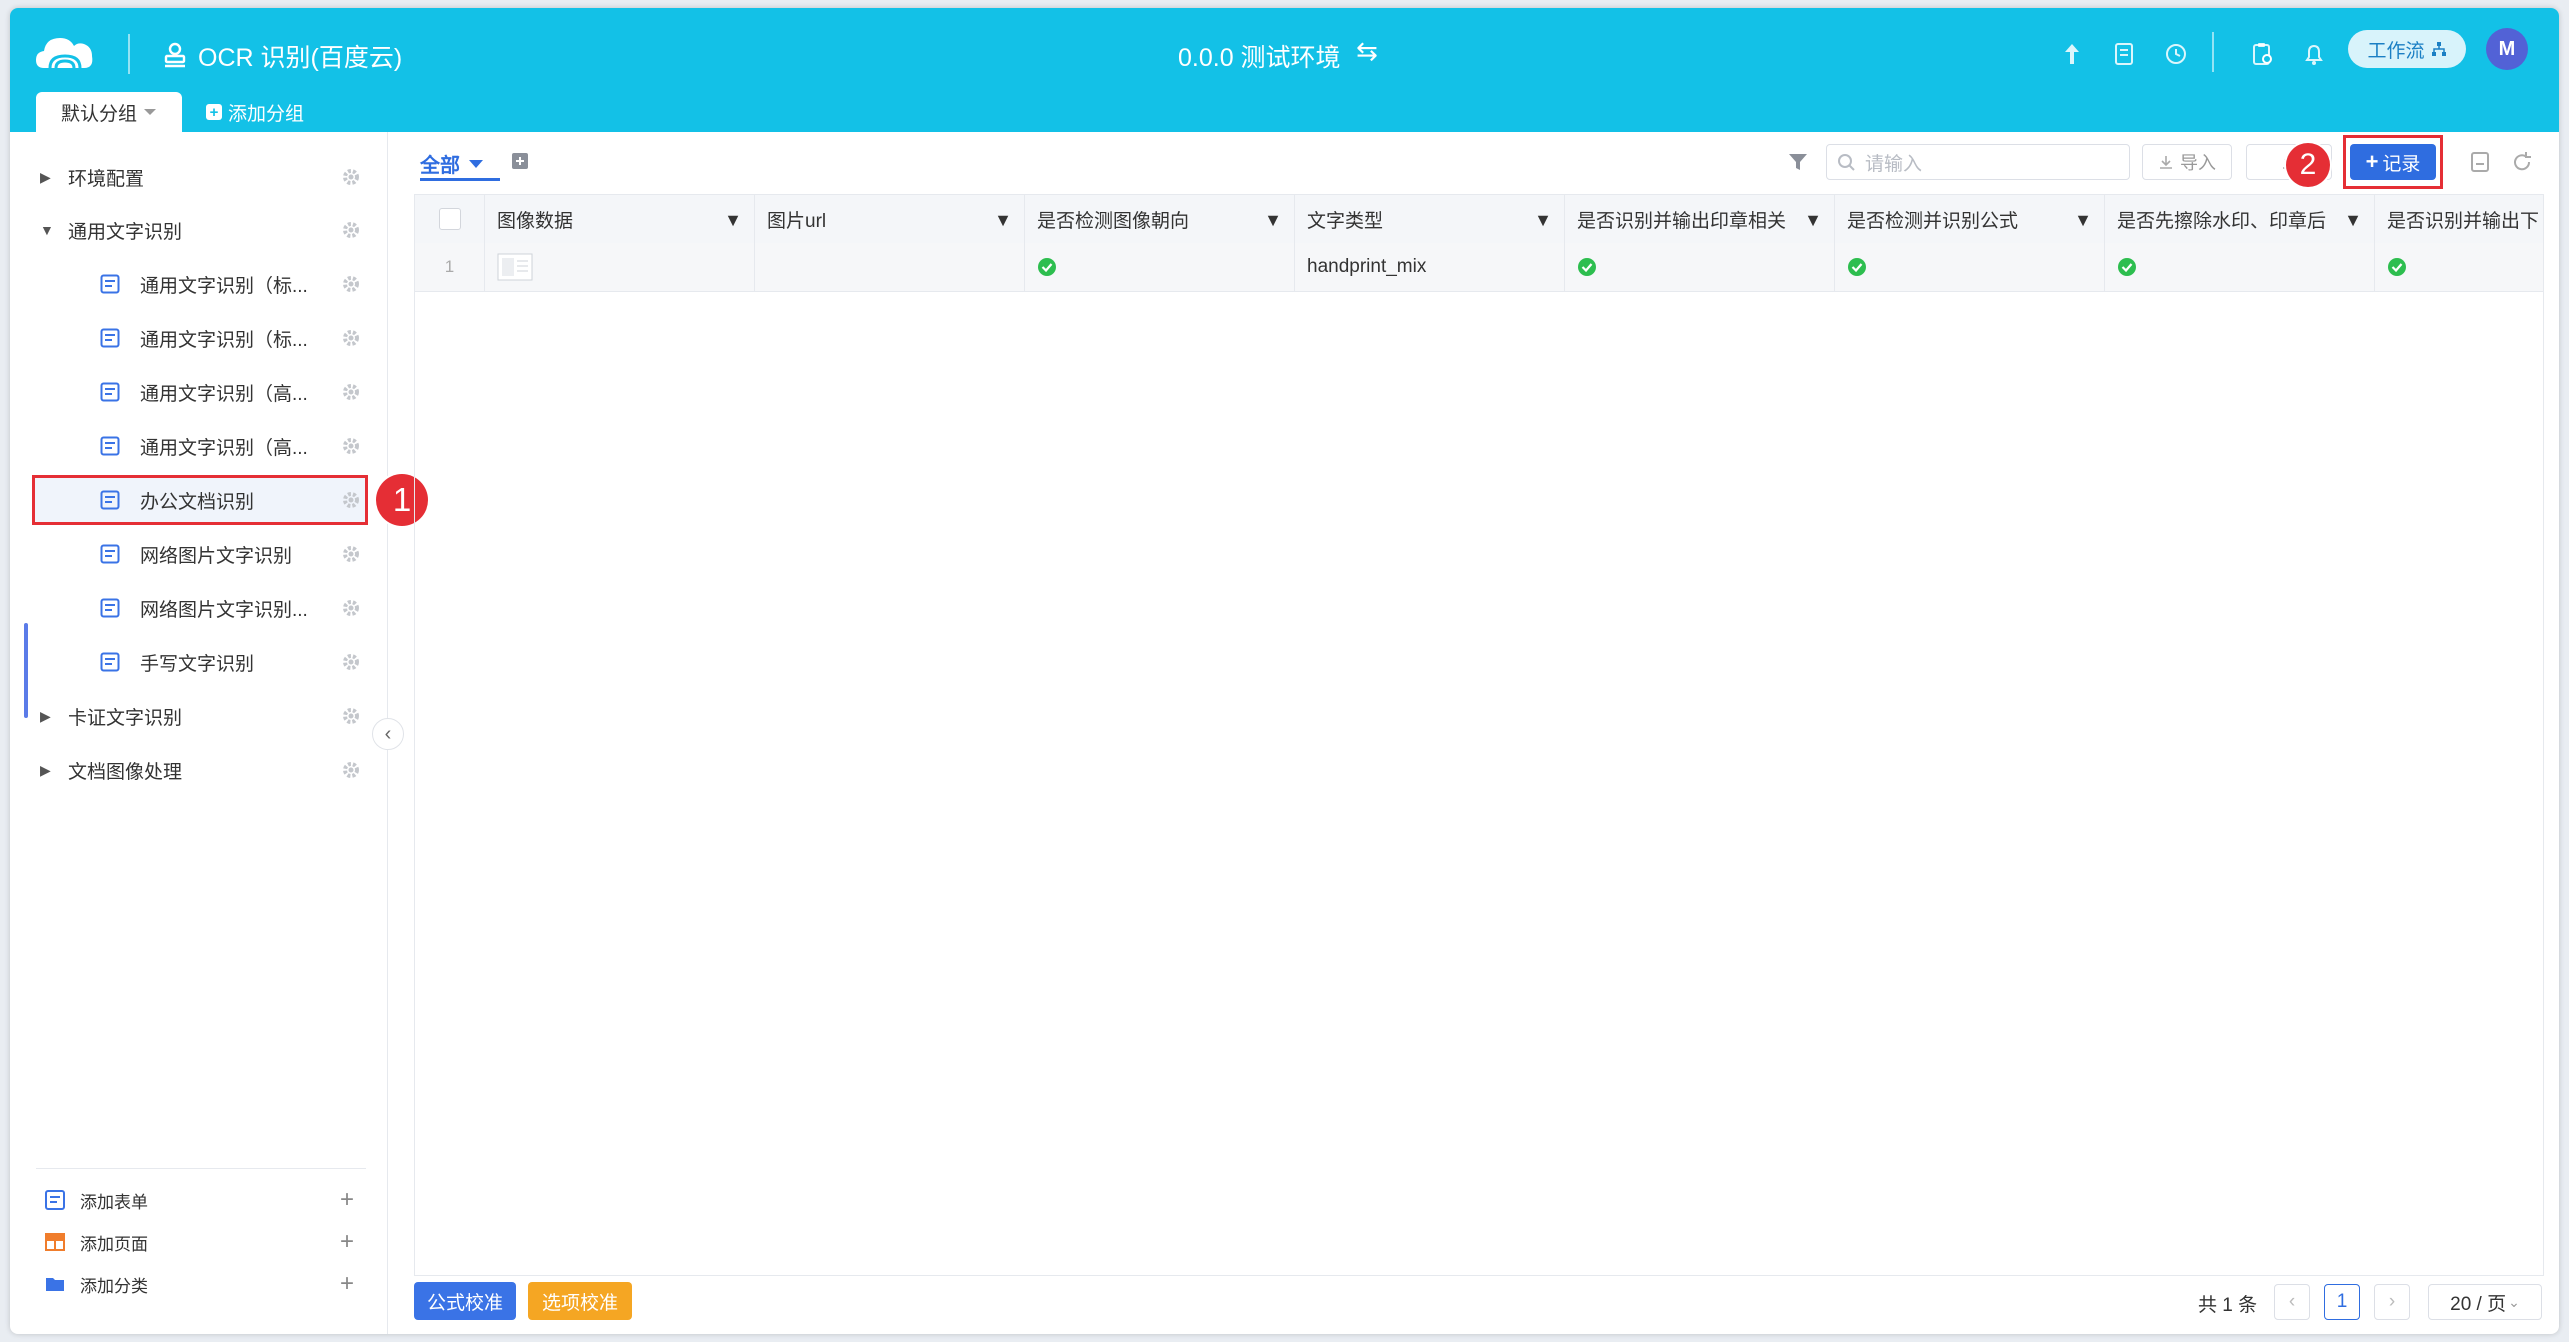 The height and width of the screenshot is (1342, 2569). Describe the element at coordinates (200, 662) in the screenshot. I see `tree-item-form: 手写文字识别` at that location.